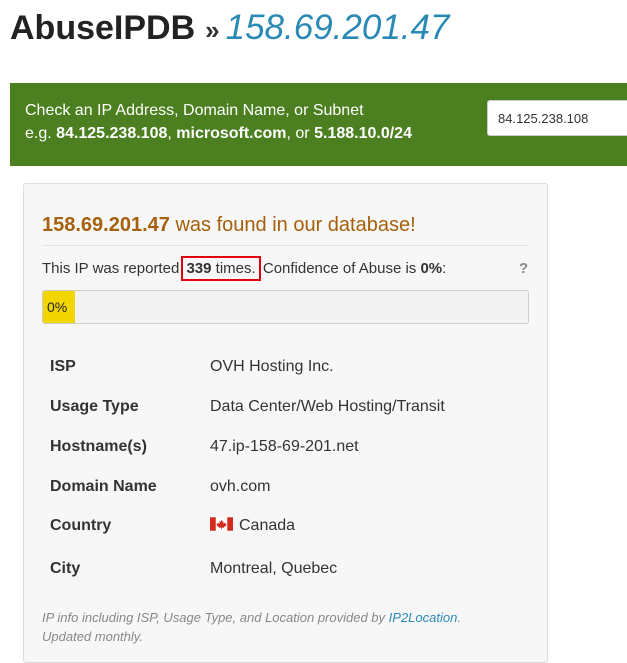  I want to click on confidence-progress-bar: 0%, so click(285, 307).